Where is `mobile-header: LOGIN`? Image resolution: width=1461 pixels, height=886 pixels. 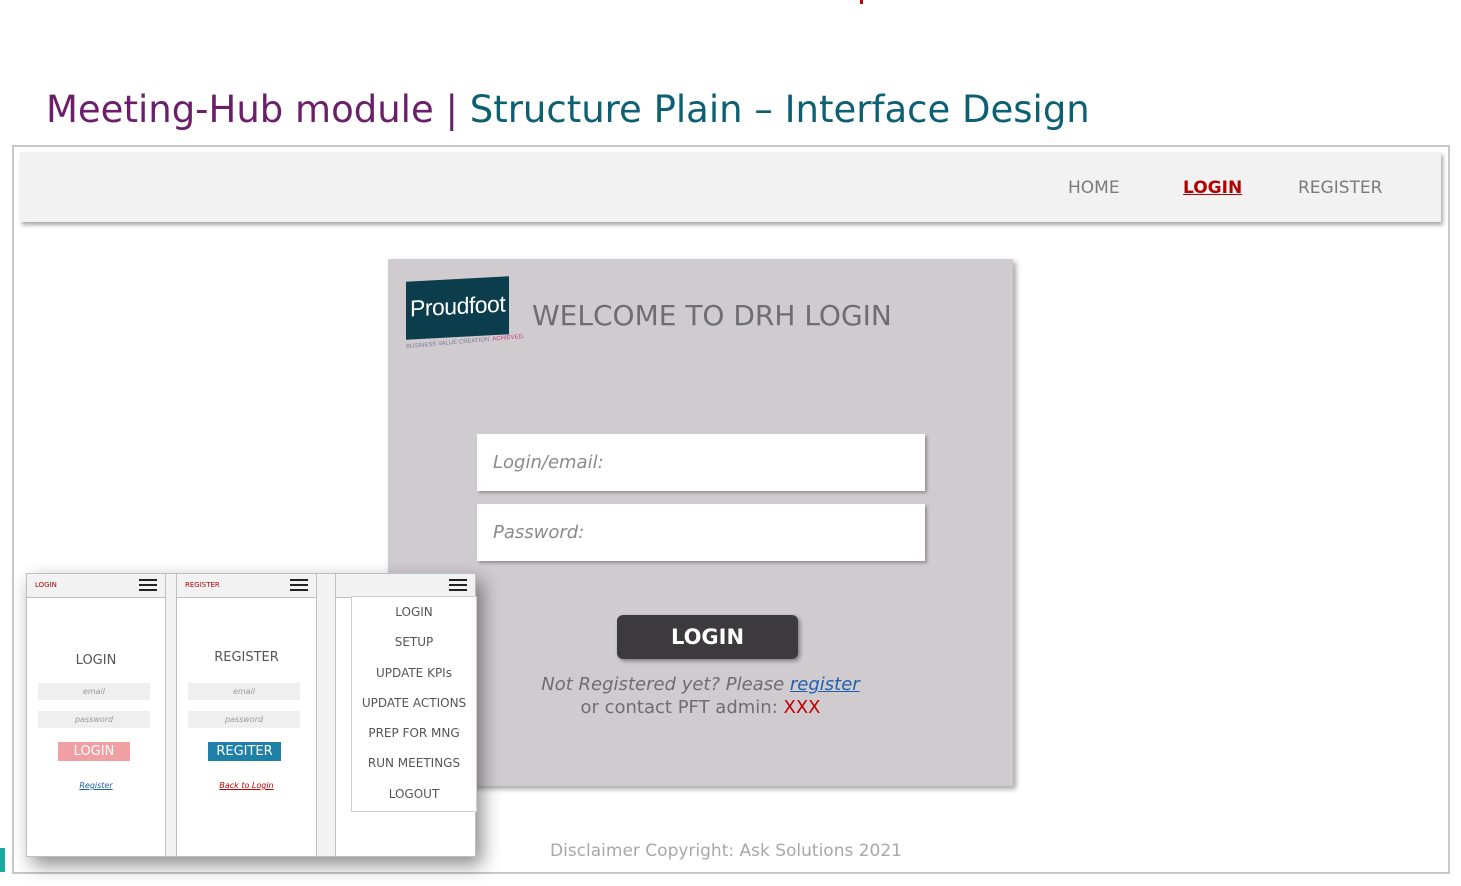
mobile-header: LOGIN is located at coordinates (96, 586).